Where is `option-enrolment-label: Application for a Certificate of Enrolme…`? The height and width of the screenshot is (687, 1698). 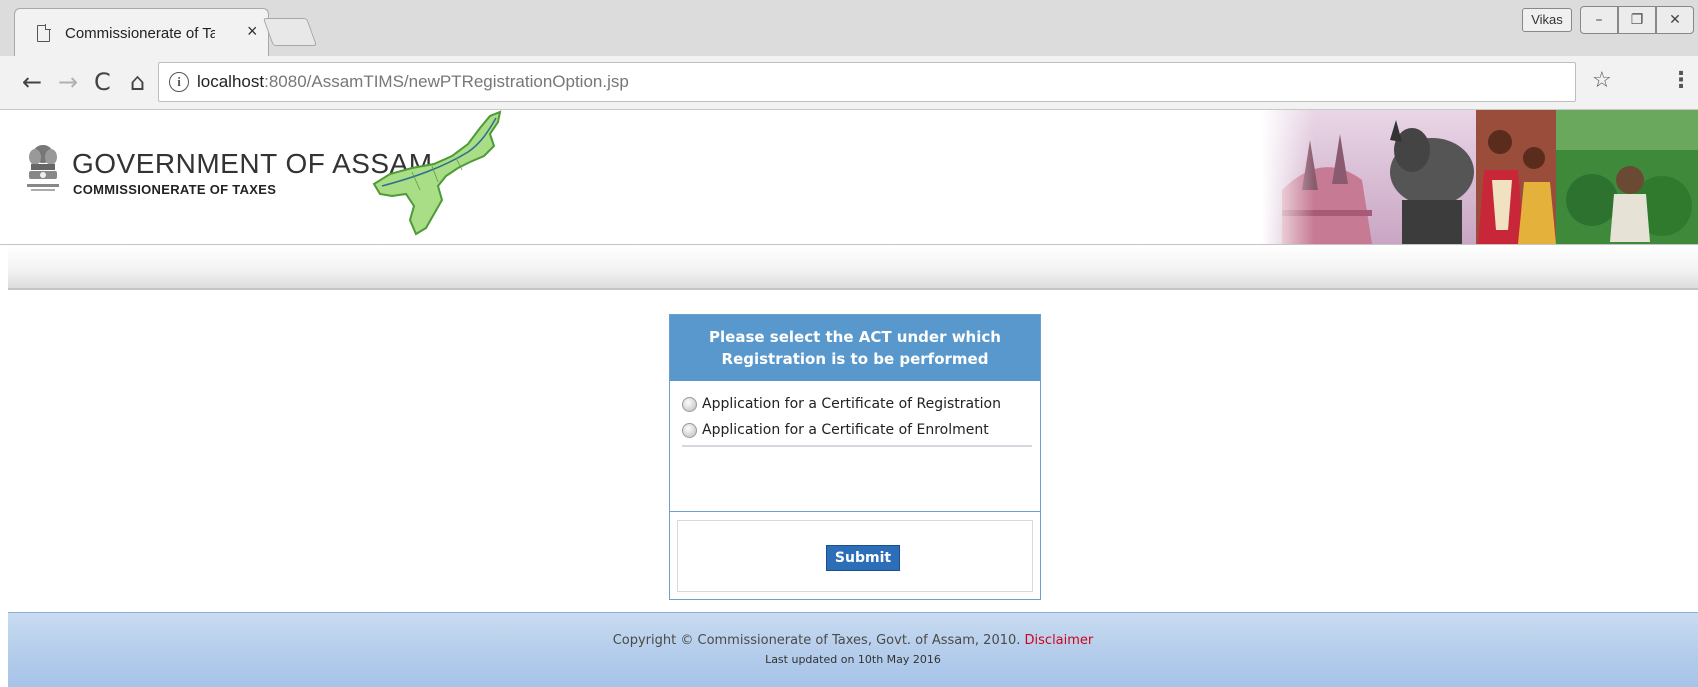
option-enrolment-label: Application for a Certificate of Enrolme… is located at coordinates (845, 430).